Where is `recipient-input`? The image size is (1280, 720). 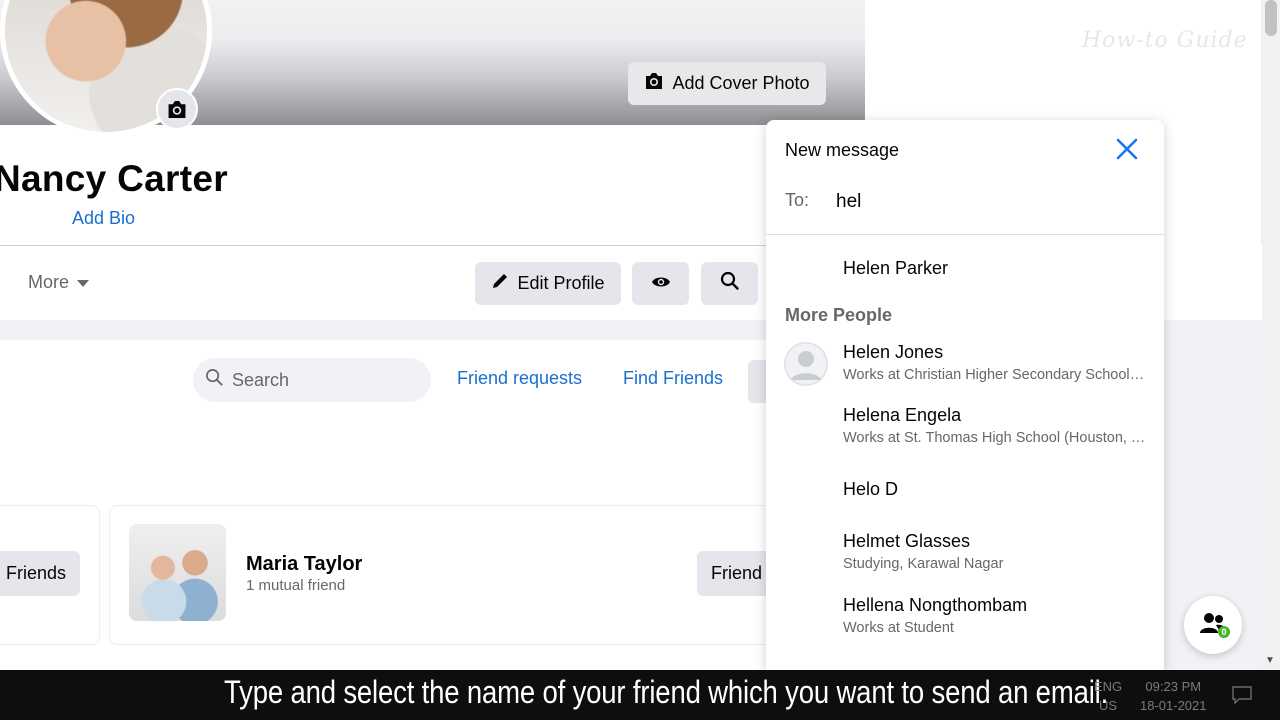
recipient-input is located at coordinates (986, 202).